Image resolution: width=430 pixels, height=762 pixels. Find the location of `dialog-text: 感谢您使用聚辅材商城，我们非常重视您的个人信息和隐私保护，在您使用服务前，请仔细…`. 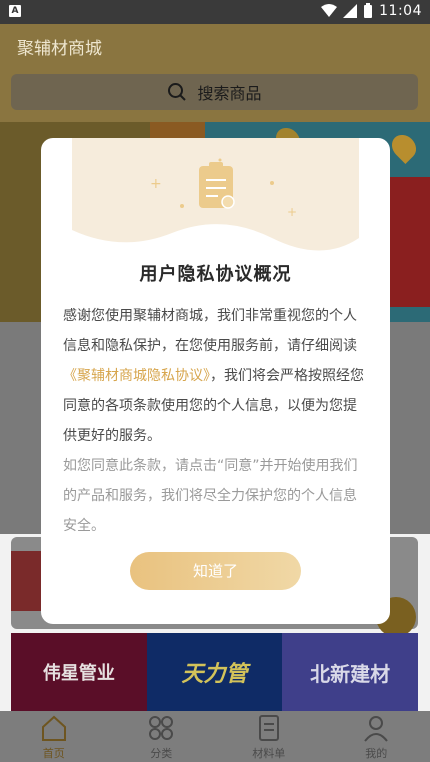

dialog-text: 感谢您使用聚辅材商城，我们非常重视您的个人信息和隐私保护，在您使用服务前，请仔细… is located at coordinates (210, 331).